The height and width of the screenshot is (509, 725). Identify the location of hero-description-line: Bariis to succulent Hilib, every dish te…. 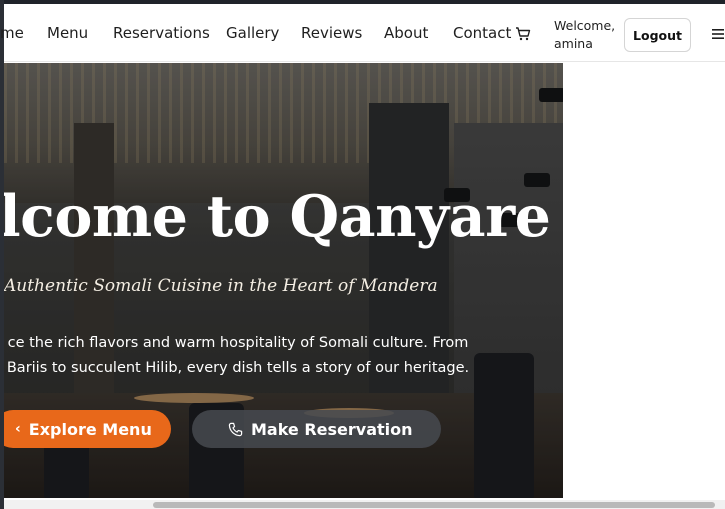
(238, 368).